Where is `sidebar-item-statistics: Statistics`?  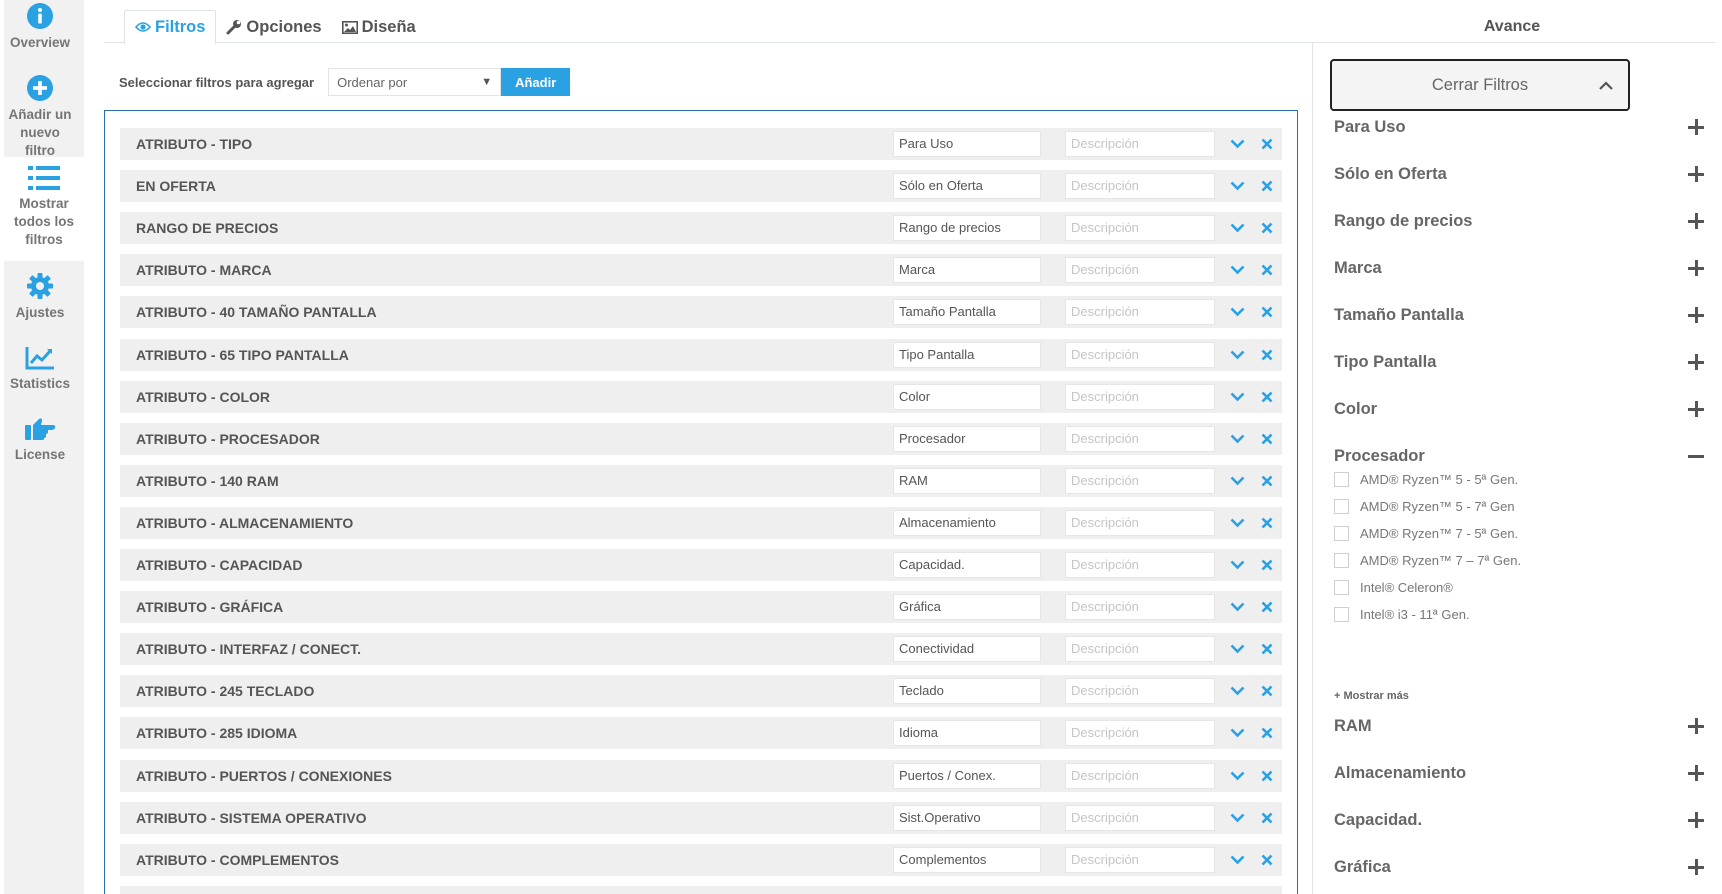 sidebar-item-statistics: Statistics is located at coordinates (40, 372).